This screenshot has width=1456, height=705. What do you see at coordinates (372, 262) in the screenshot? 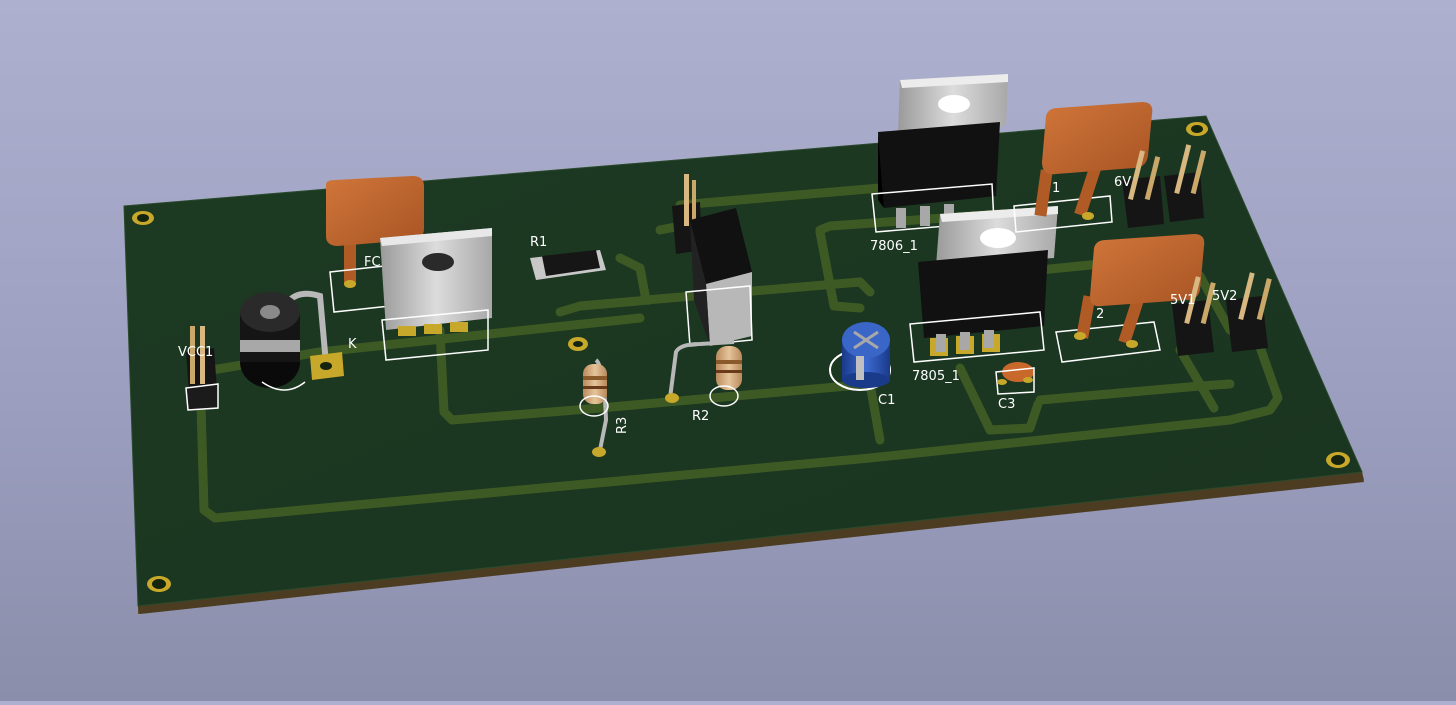
I see `label-fc: FC` at bounding box center [372, 262].